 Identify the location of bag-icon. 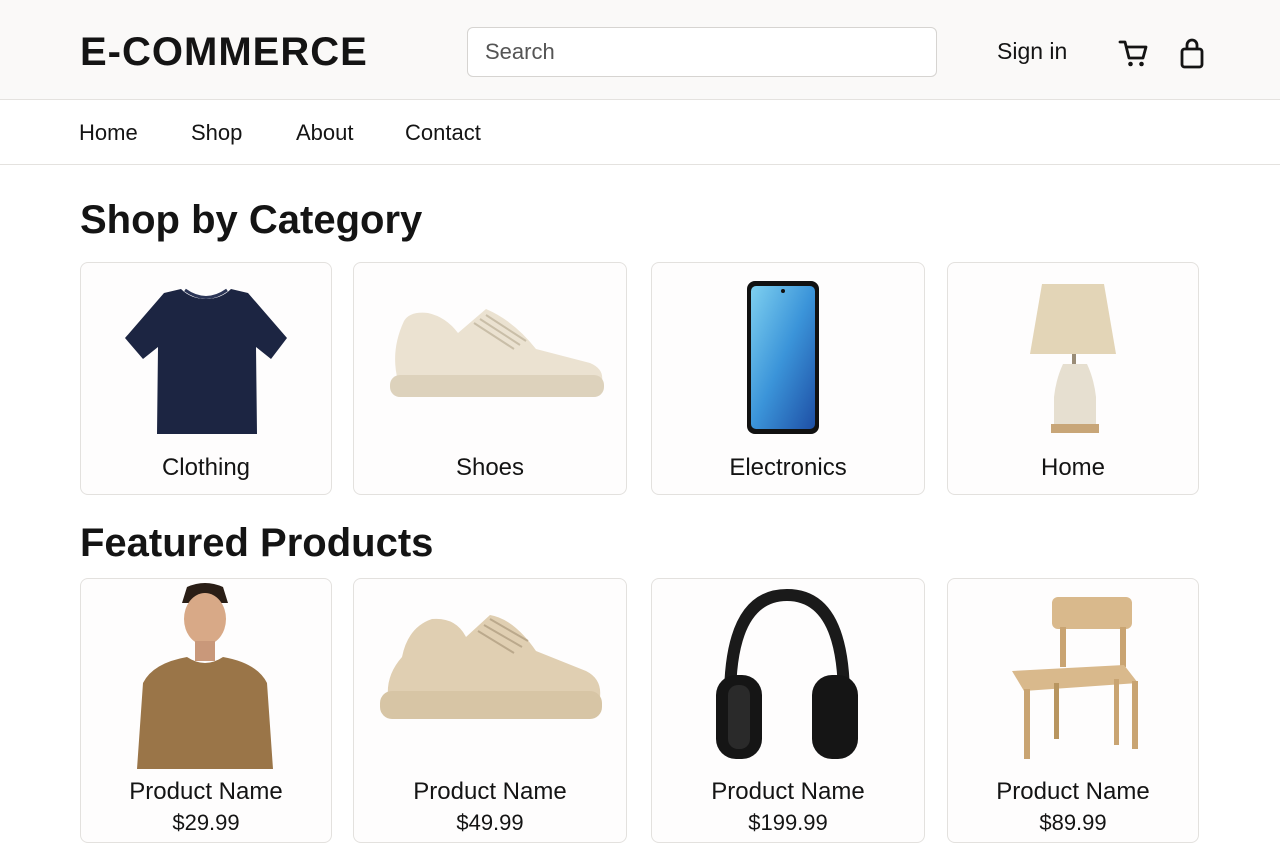
(1192, 53).